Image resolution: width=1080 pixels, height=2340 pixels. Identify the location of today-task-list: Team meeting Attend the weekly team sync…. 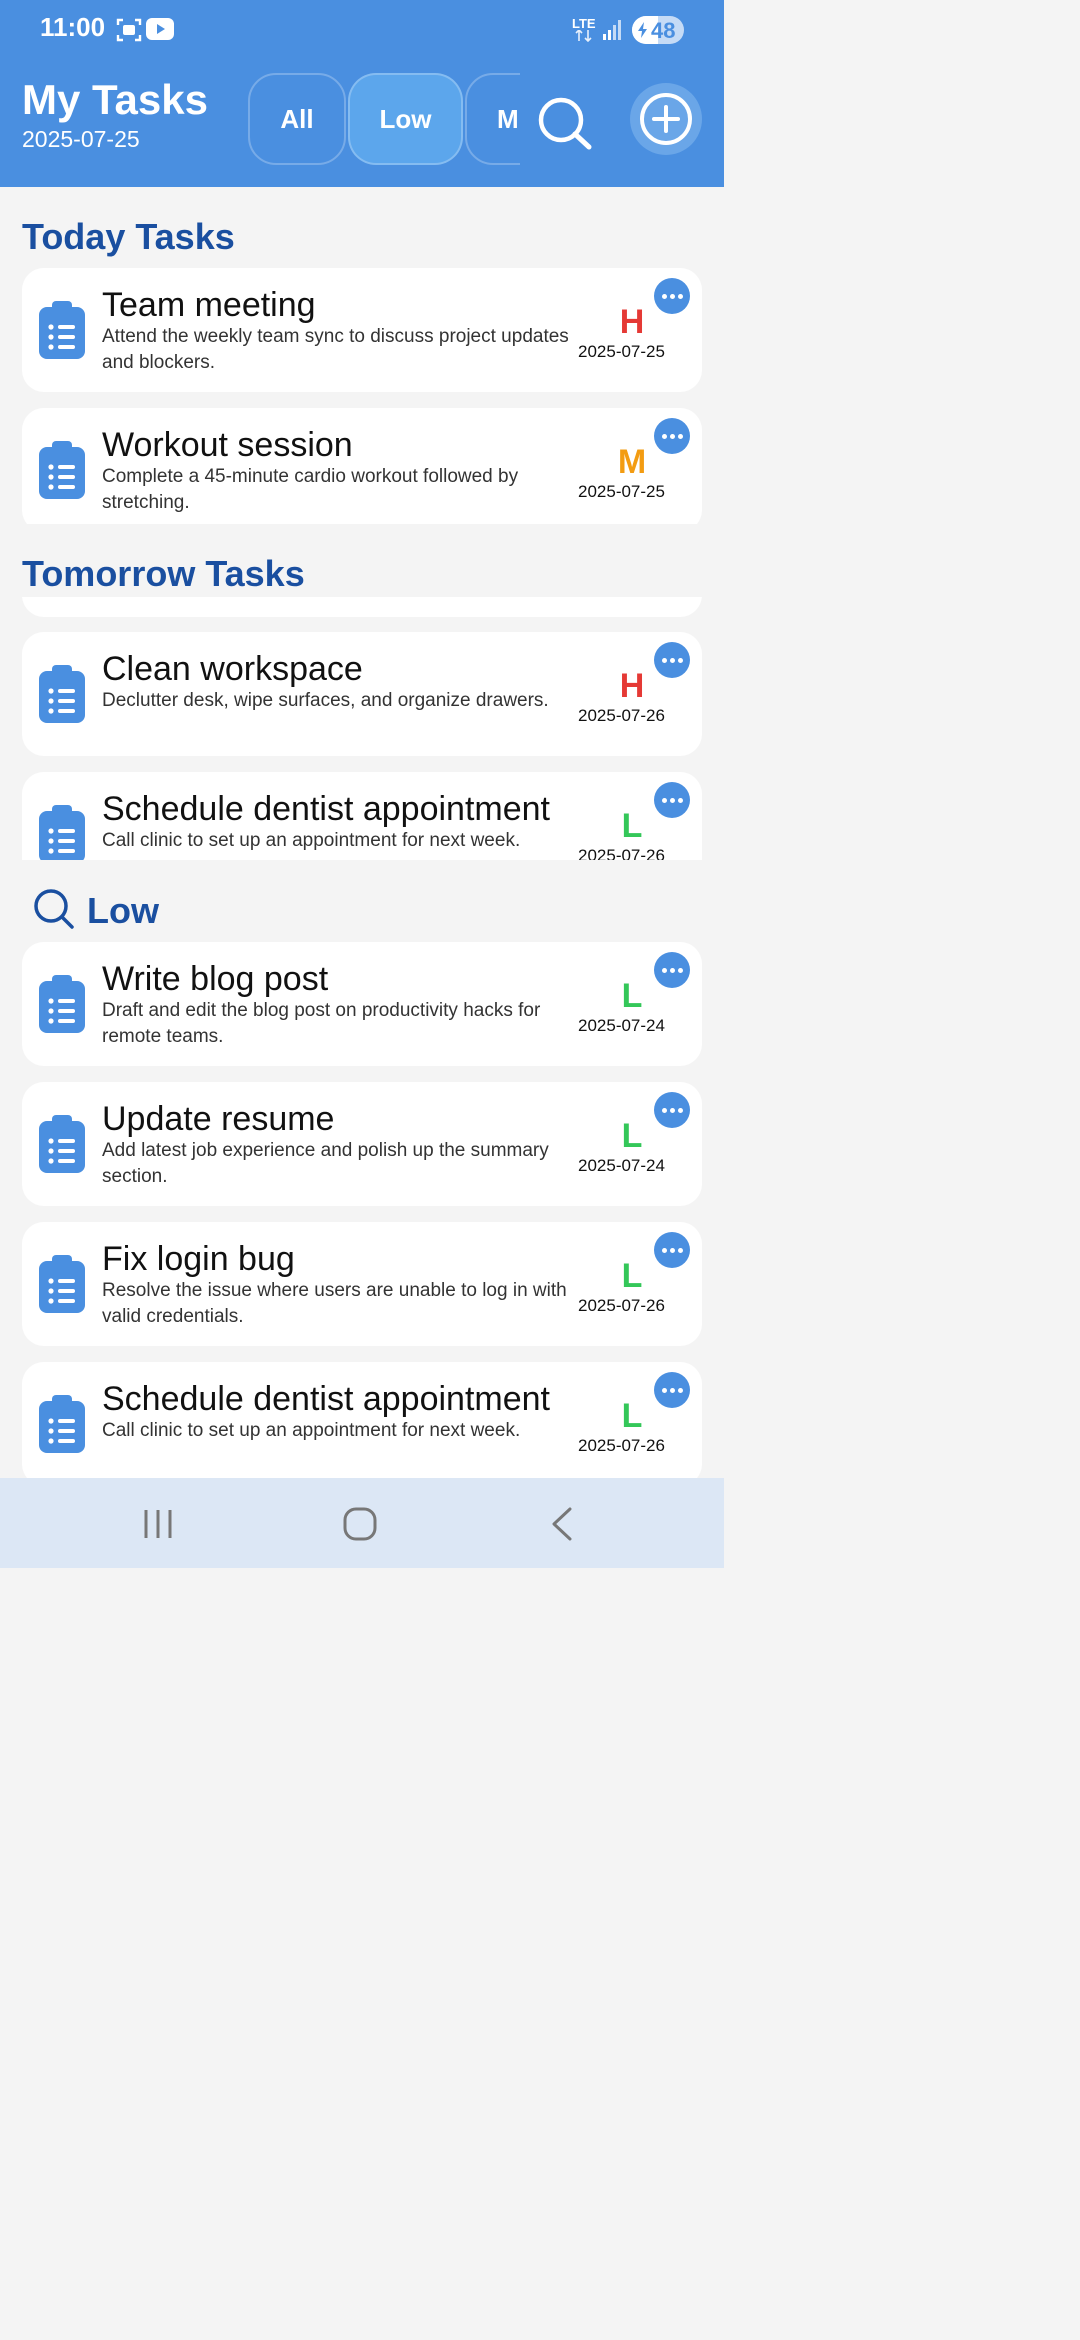
(362, 393).